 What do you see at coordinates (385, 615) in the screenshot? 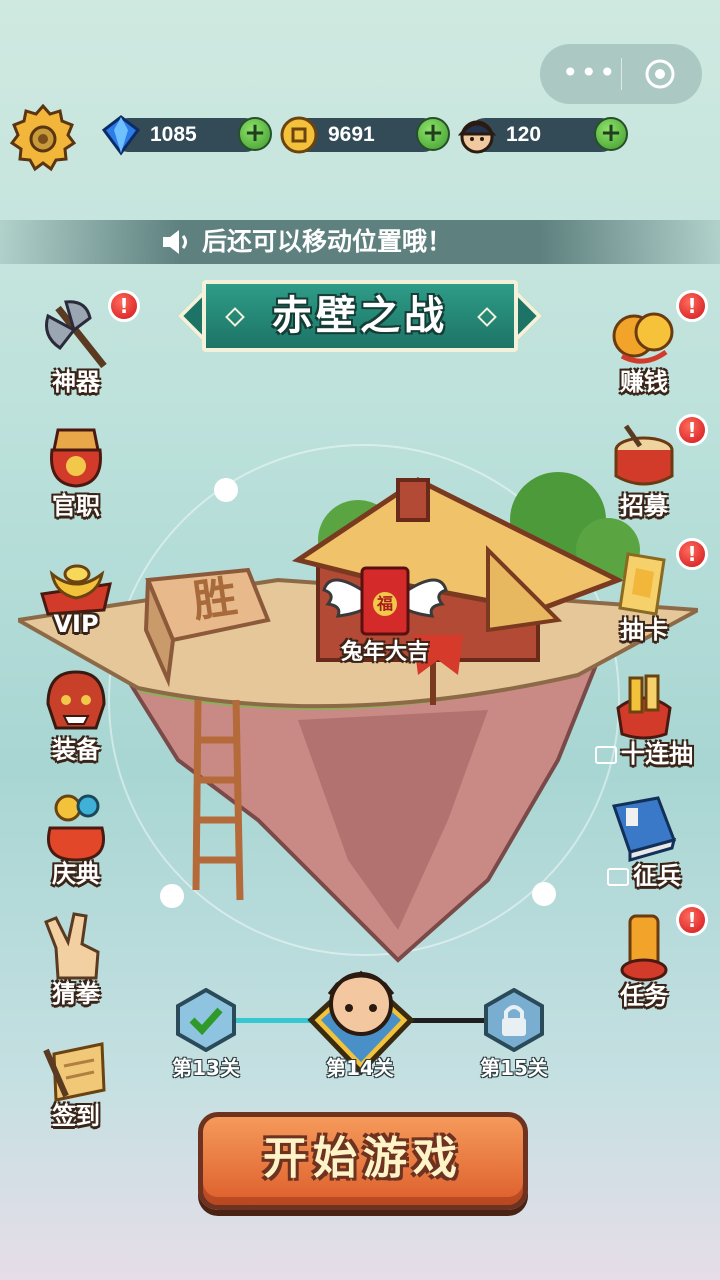
I see `event-envelope: 福 兔年大吉` at bounding box center [385, 615].